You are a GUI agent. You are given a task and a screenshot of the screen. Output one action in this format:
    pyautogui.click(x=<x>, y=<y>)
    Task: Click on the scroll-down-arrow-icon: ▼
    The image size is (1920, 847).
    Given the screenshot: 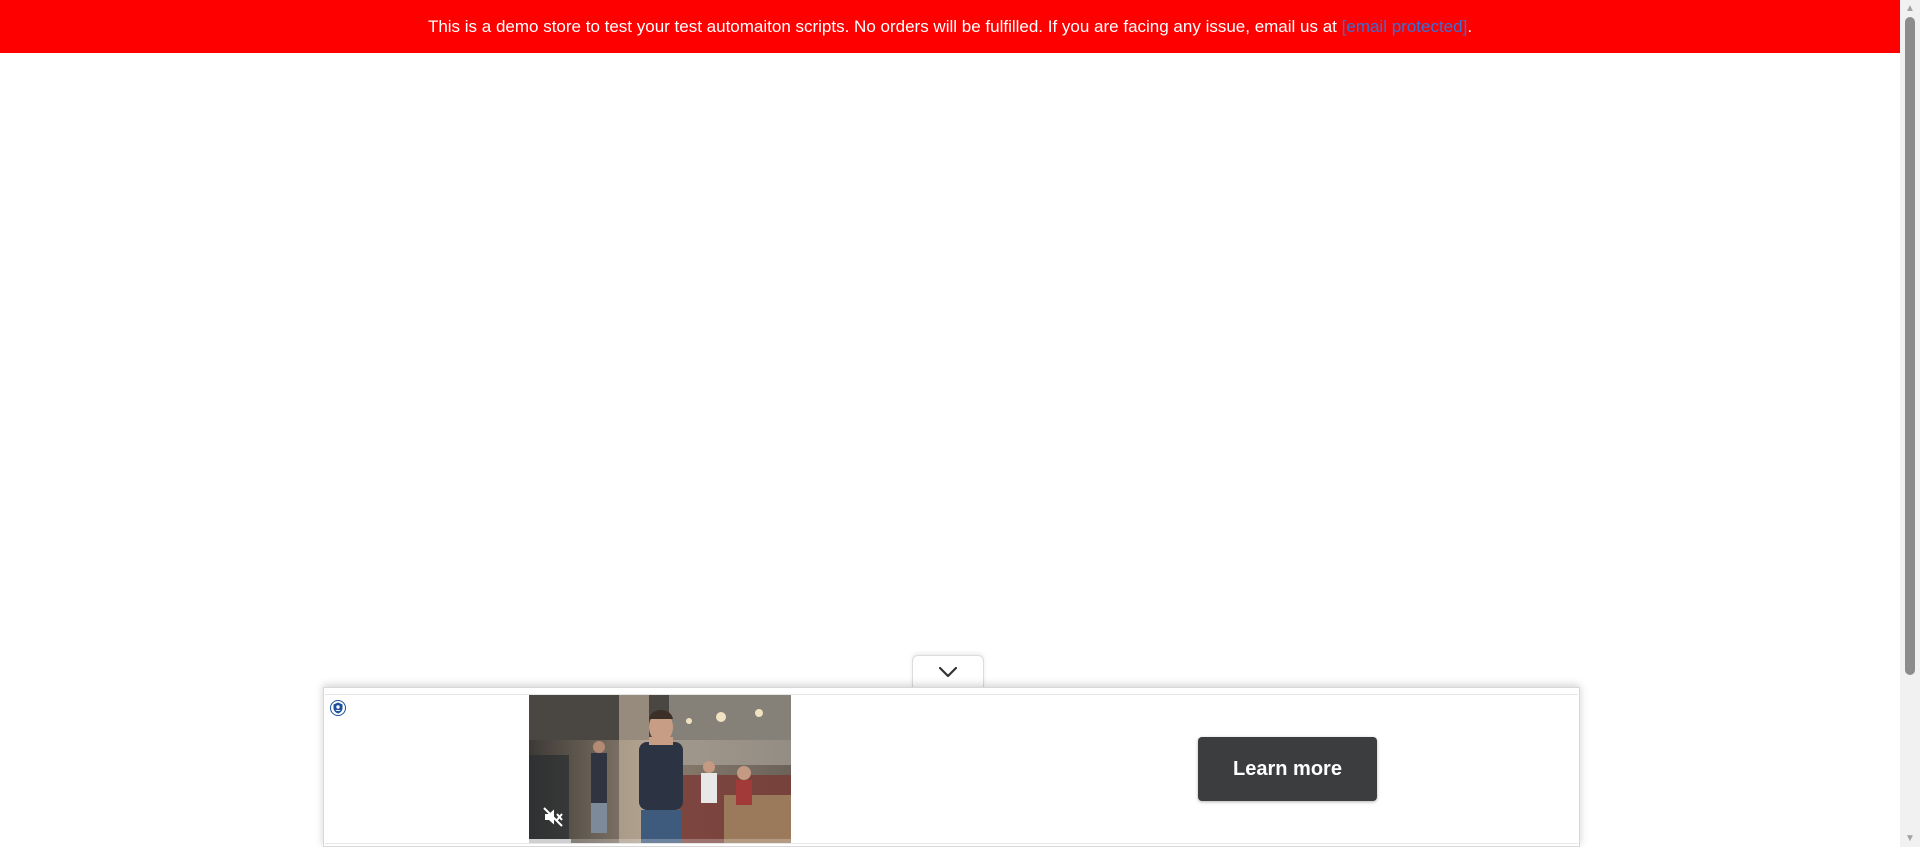 What is the action you would take?
    pyautogui.click(x=1910, y=838)
    